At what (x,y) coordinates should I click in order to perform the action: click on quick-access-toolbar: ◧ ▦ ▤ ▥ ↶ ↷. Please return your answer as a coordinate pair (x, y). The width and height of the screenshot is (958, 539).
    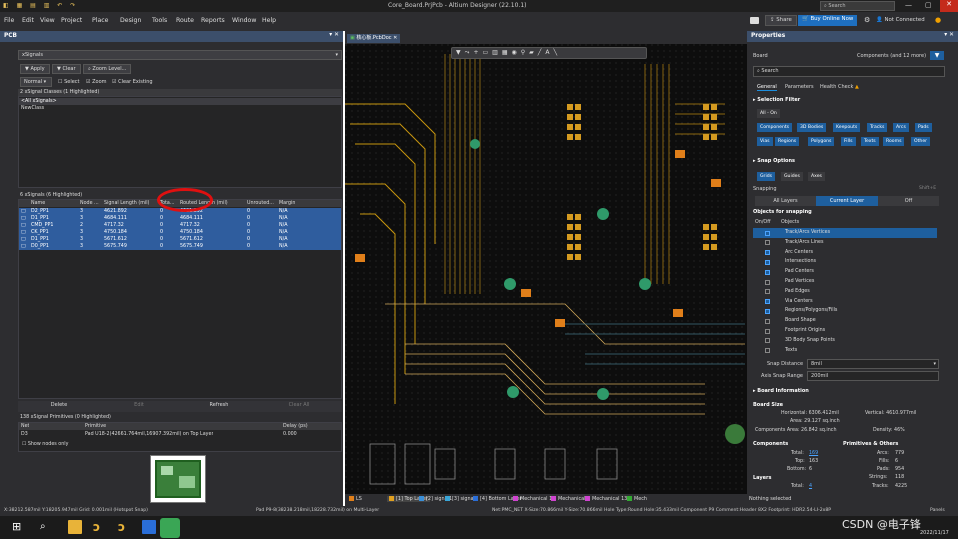
    Looking at the image, I should click on (43, 6).